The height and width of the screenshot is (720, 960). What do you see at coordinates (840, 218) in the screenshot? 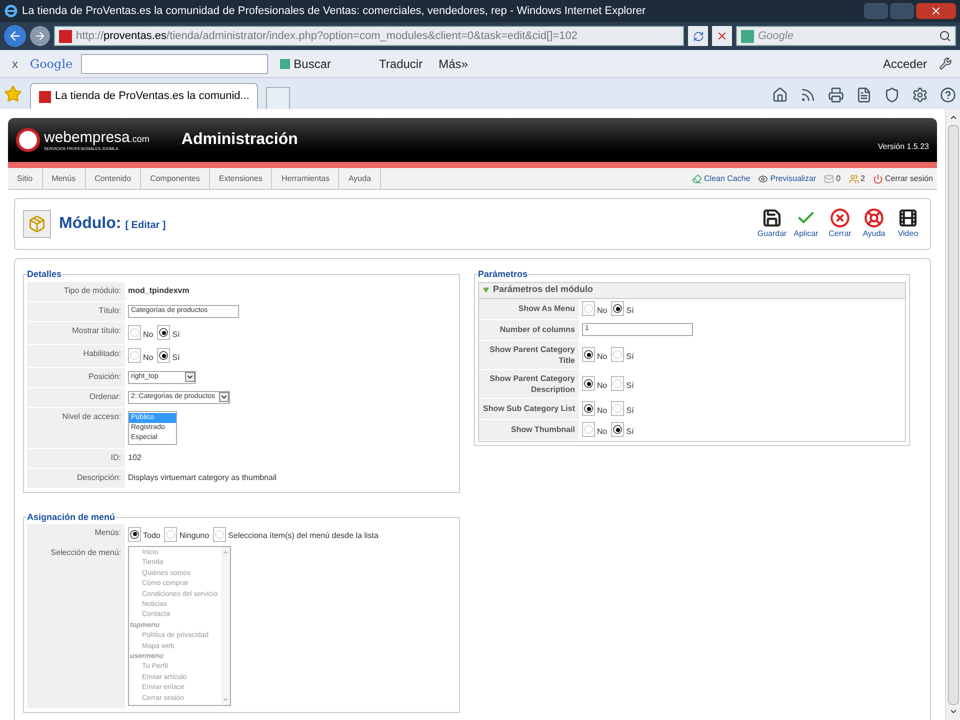
I see `close-icon` at bounding box center [840, 218].